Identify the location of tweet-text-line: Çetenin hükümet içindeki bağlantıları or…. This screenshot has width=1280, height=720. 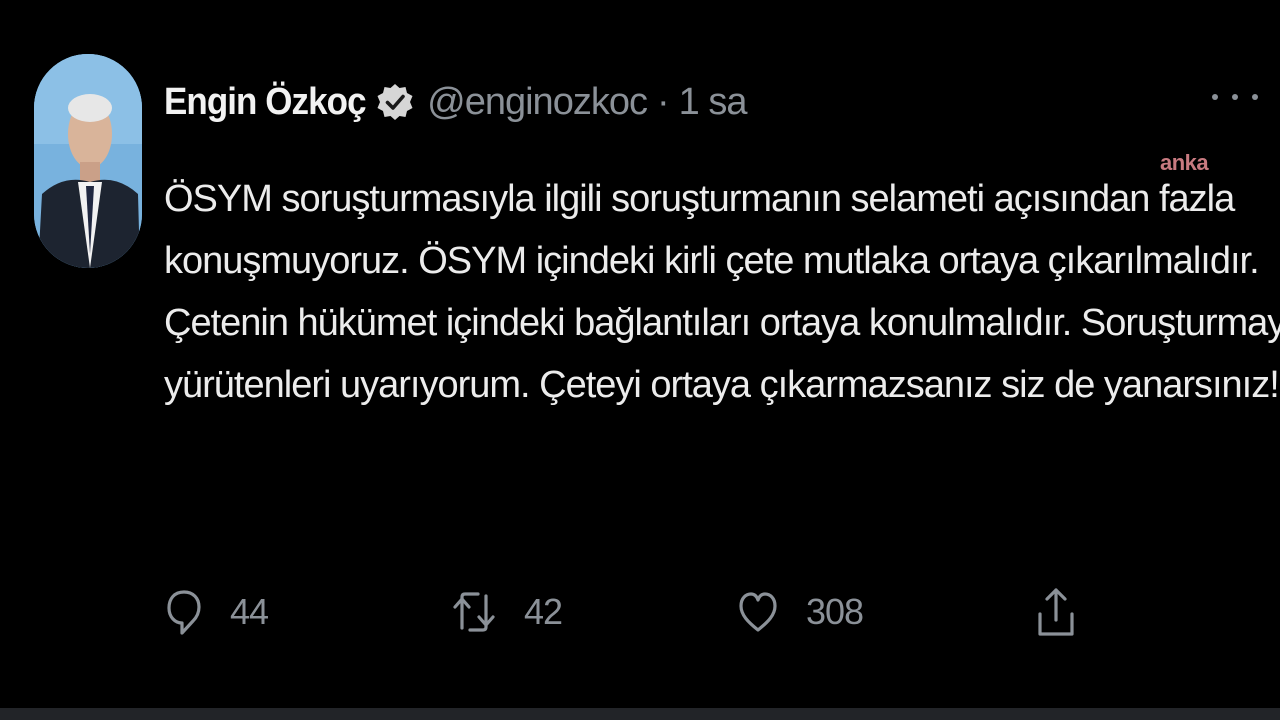
(722, 323).